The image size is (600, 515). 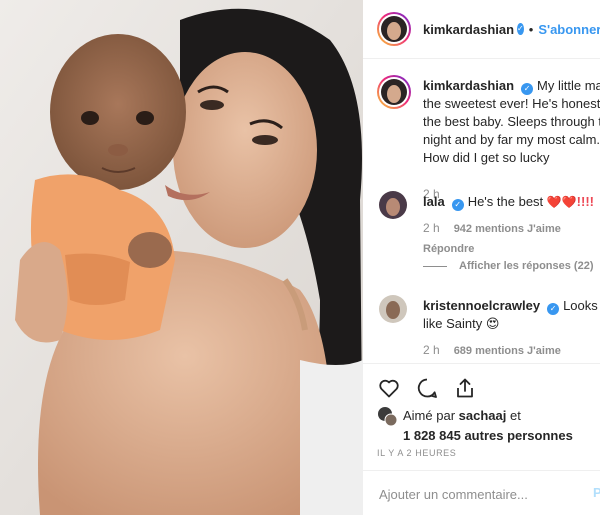 I want to click on post-timestamp: IL Y A 2 HEURES, so click(x=416, y=453).